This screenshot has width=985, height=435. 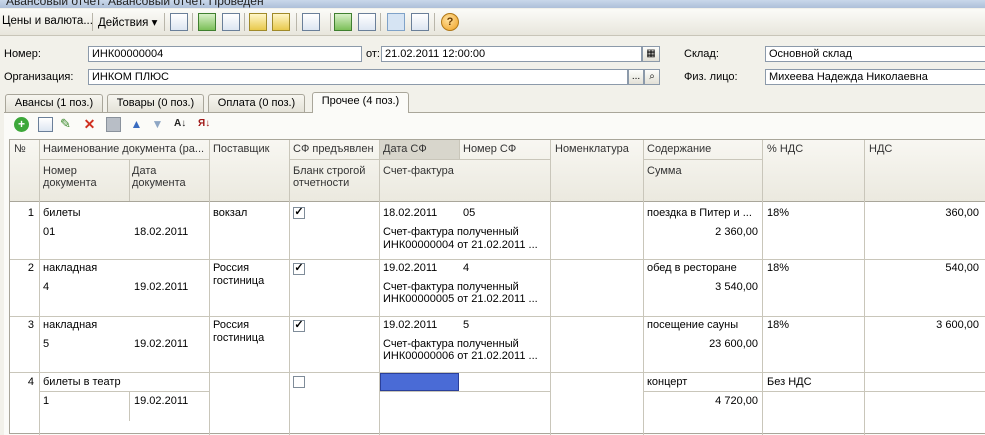 What do you see at coordinates (181, 124) in the screenshot?
I see `sort-ascending-icon: A↓` at bounding box center [181, 124].